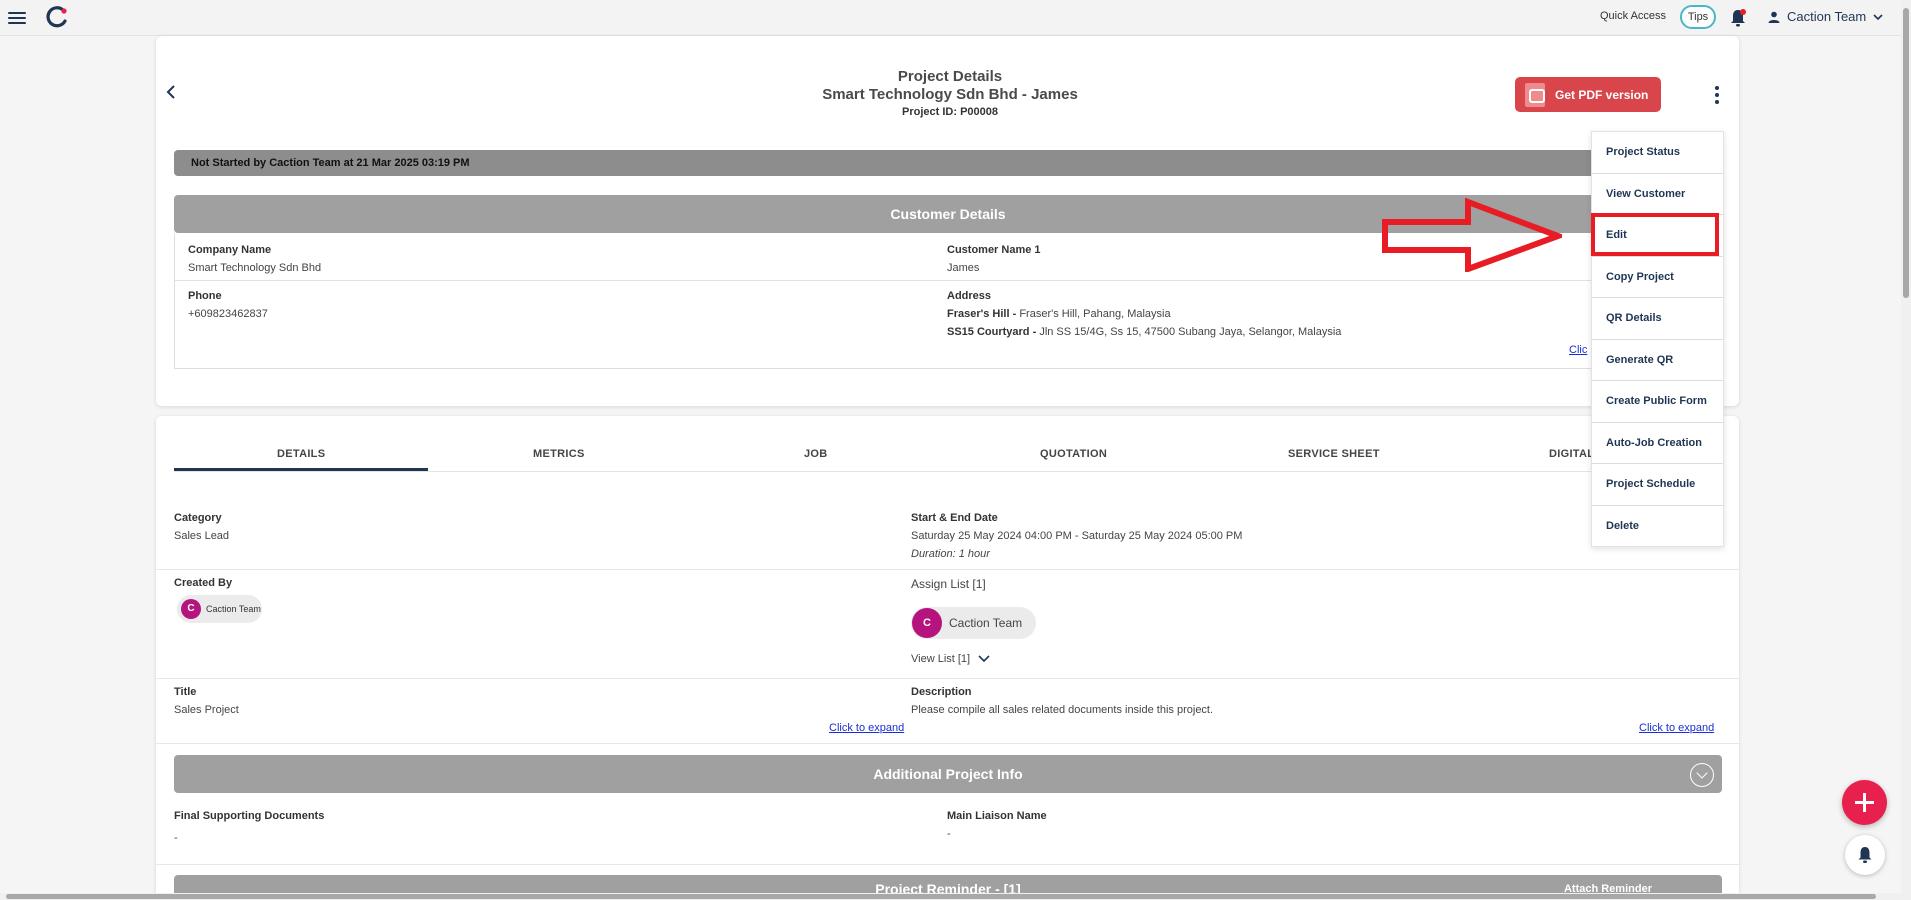 The height and width of the screenshot is (900, 1911). Describe the element at coordinates (948, 584) in the screenshot. I see `assign-list-label: Assign List [1]` at that location.